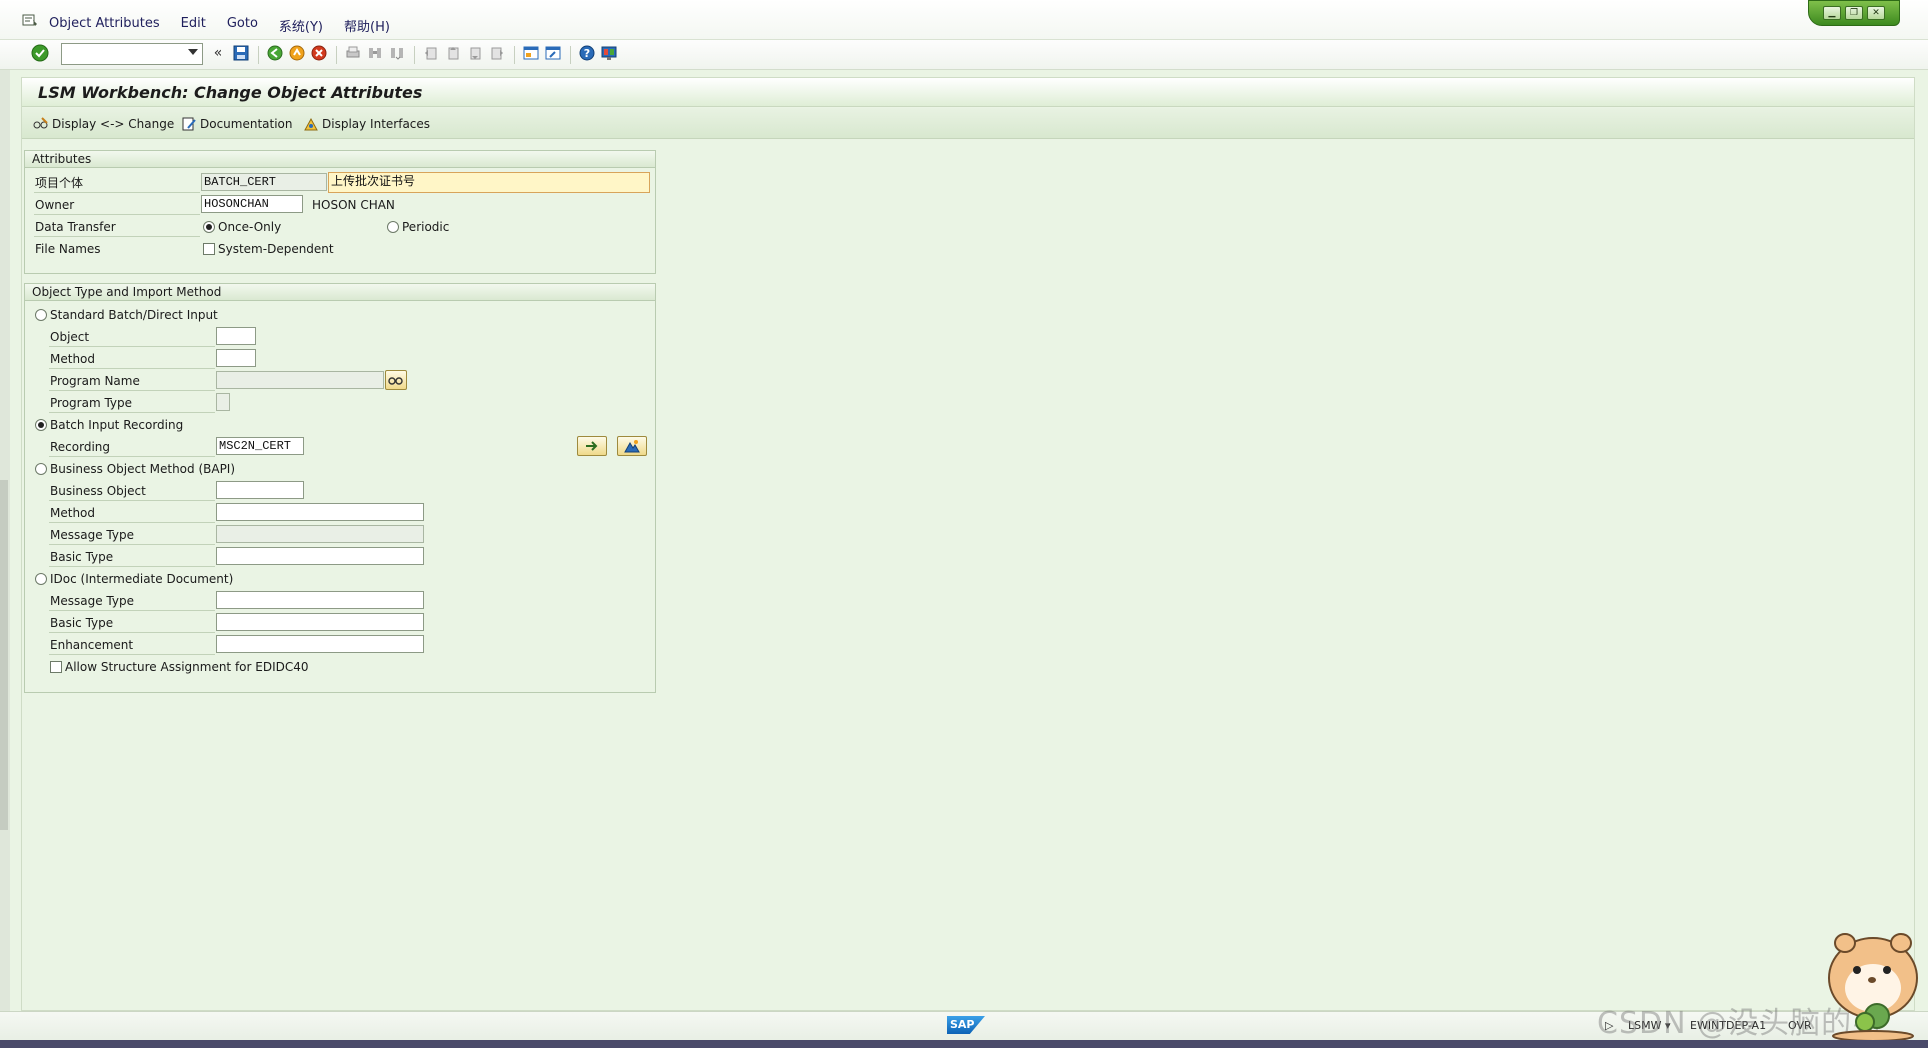  I want to click on customize-layout-icon, so click(609, 53).